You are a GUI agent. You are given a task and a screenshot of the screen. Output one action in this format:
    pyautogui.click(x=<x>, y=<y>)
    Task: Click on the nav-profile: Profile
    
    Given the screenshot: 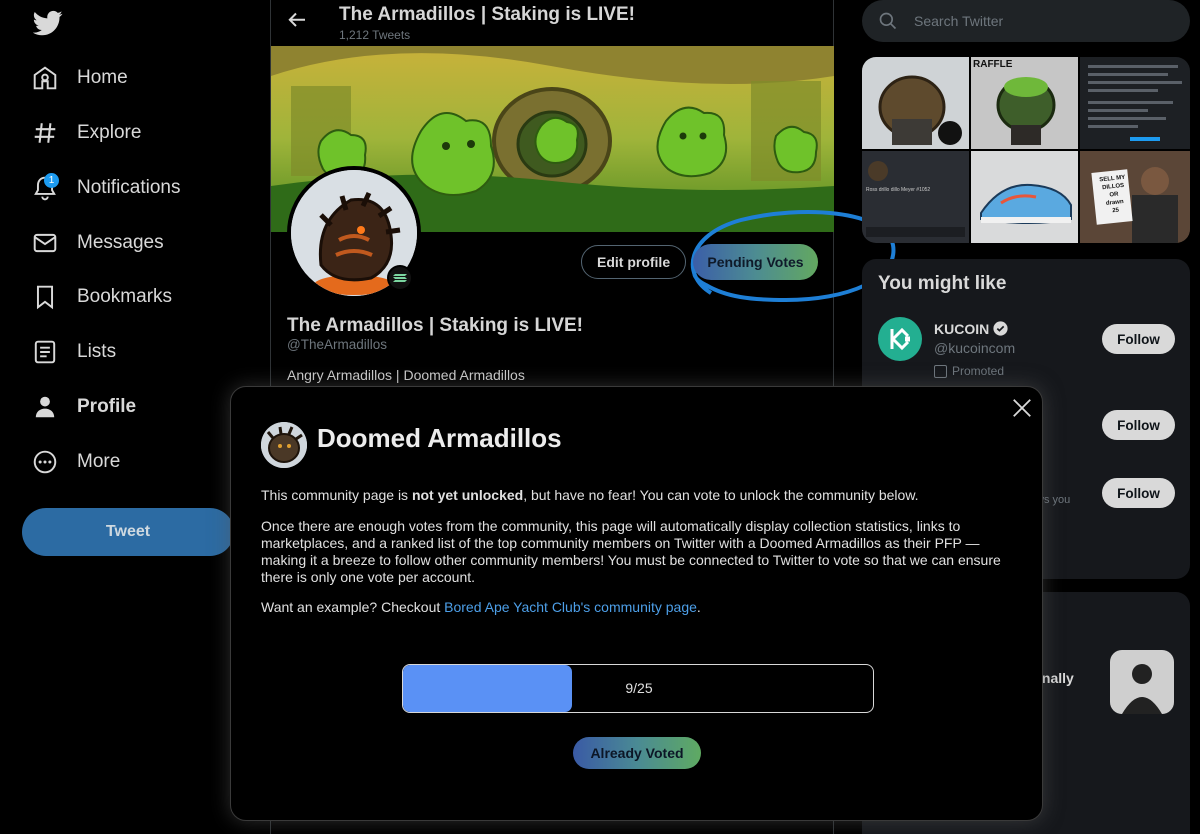 What is the action you would take?
    pyautogui.click(x=79, y=407)
    